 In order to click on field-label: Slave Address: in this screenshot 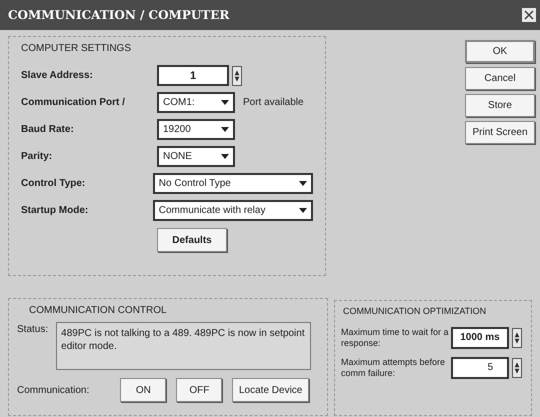, I will do `click(57, 76)`.